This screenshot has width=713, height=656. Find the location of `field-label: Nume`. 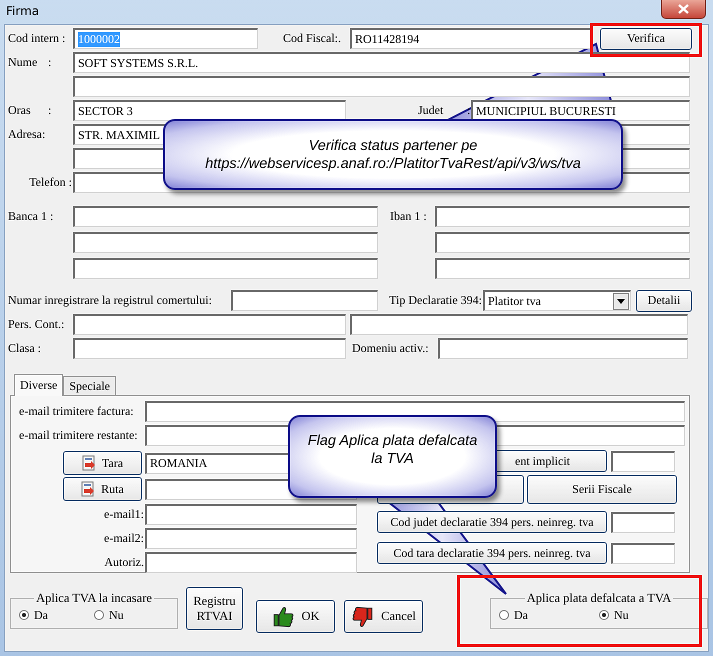

field-label: Nume is located at coordinates (23, 62).